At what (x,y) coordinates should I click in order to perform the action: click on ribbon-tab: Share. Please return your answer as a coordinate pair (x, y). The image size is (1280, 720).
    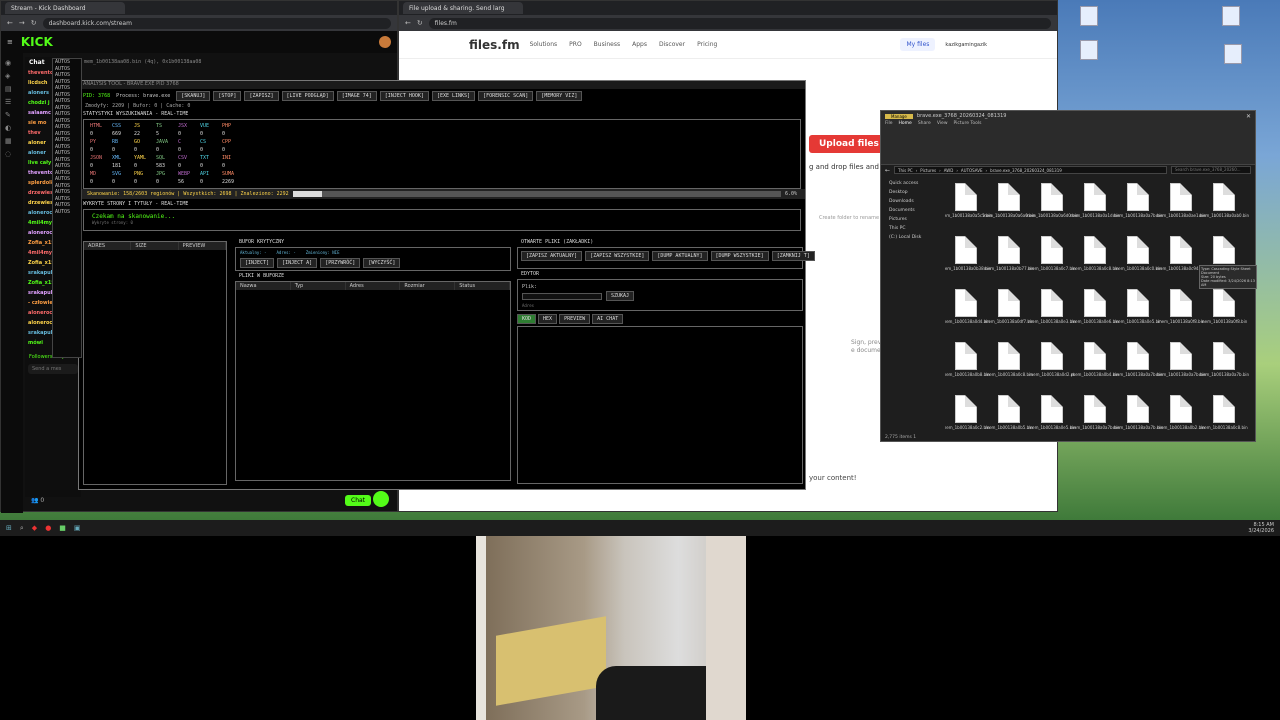
    Looking at the image, I should click on (924, 125).